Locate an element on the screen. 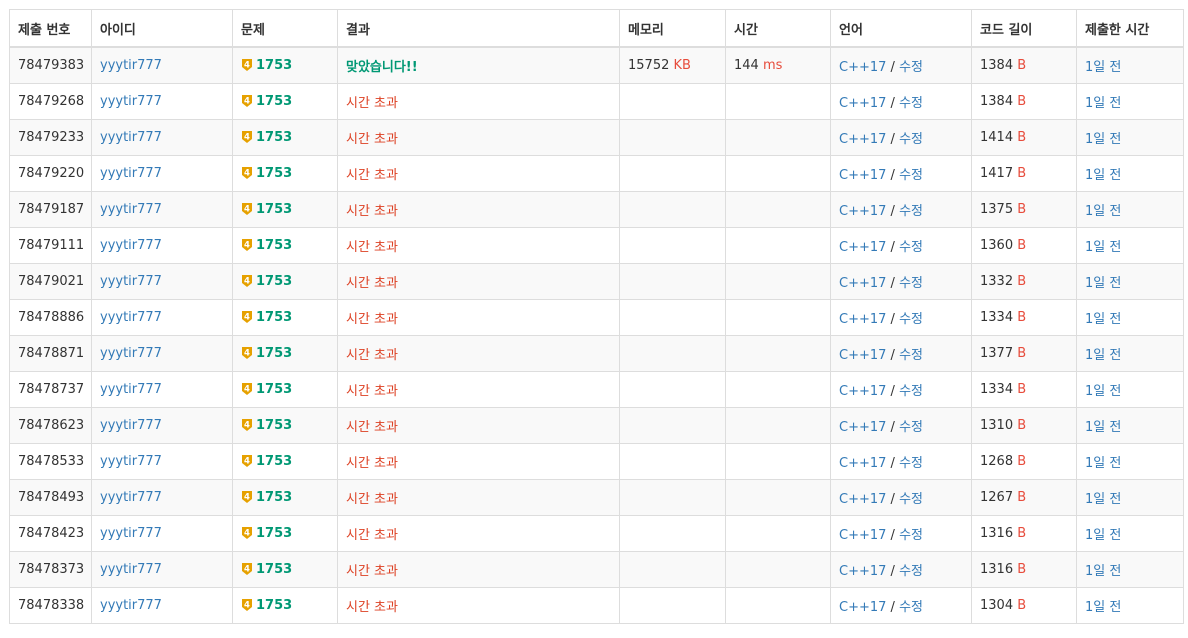  time-cell is located at coordinates (778, 605).